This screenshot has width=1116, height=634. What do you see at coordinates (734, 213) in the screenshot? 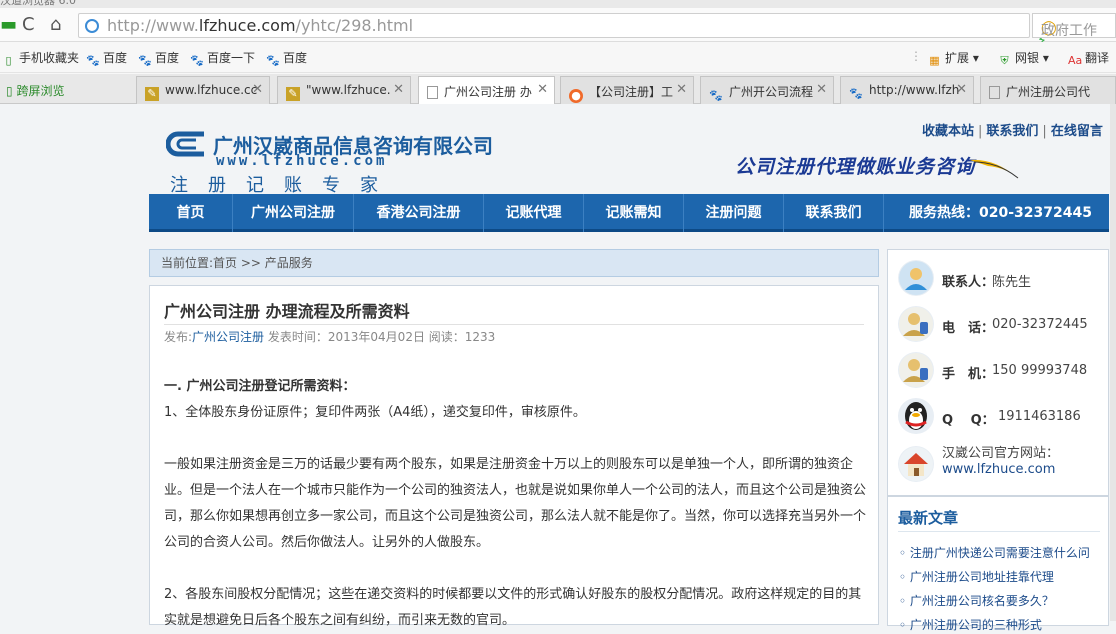
I see `nav-register-faq: 注册问题` at bounding box center [734, 213].